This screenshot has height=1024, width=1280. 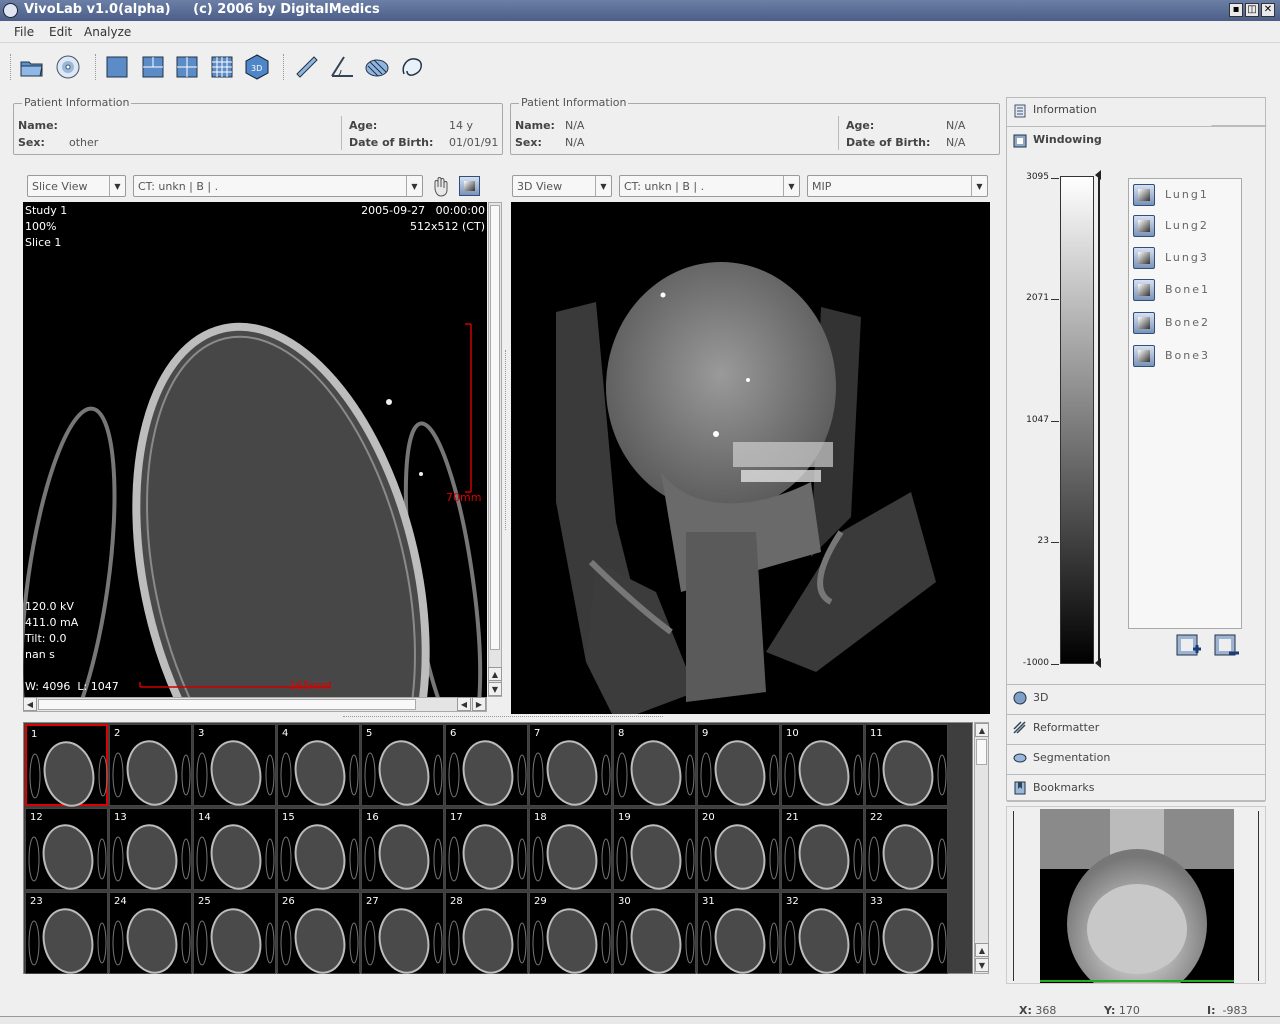 What do you see at coordinates (234, 765) in the screenshot?
I see `thumbnail-slice: 3` at bounding box center [234, 765].